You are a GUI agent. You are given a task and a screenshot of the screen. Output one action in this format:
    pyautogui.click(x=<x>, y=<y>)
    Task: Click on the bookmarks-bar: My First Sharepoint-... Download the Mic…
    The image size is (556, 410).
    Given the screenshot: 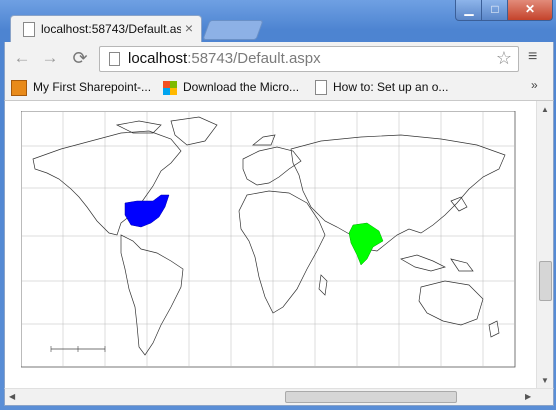 What is the action you would take?
    pyautogui.click(x=279, y=87)
    